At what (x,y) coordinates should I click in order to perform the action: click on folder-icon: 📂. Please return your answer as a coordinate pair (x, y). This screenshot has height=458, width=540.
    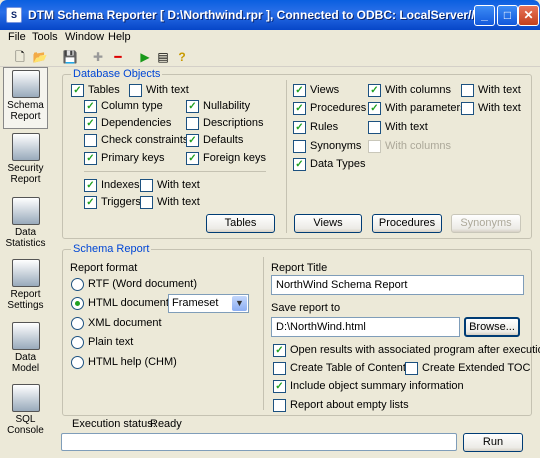
    Looking at the image, I should click on (40, 57).